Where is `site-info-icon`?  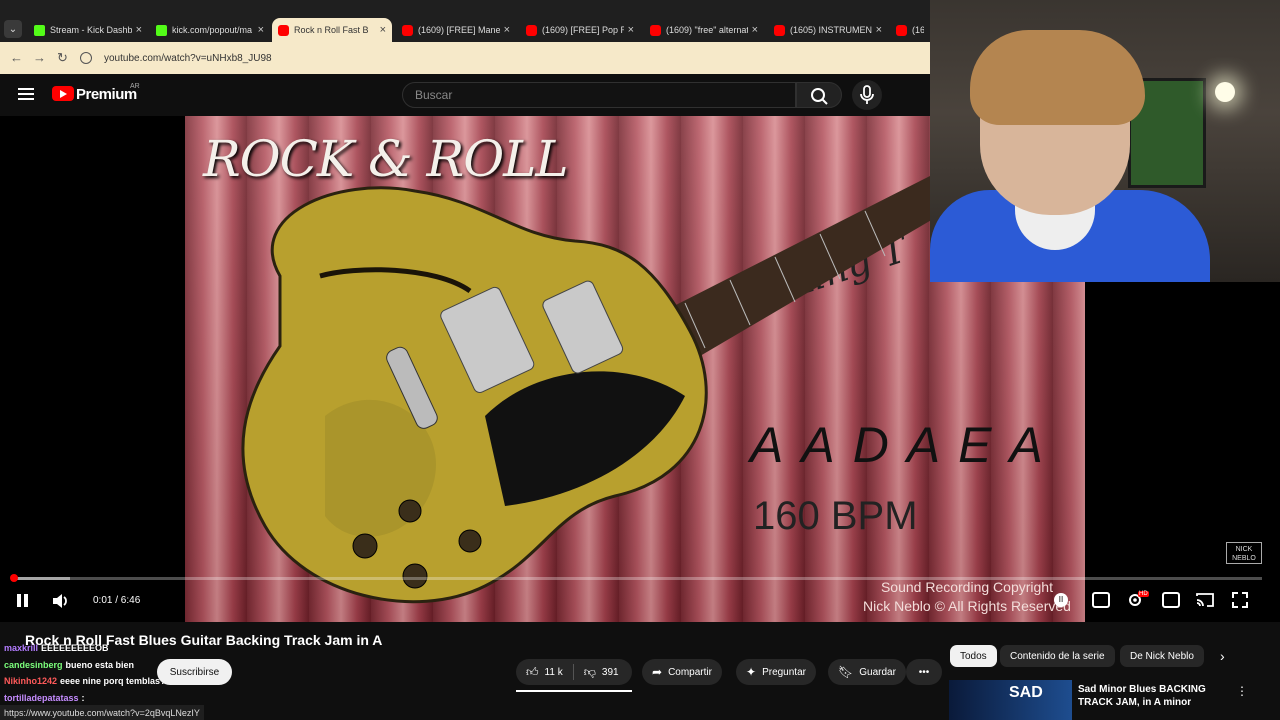 site-info-icon is located at coordinates (86, 58).